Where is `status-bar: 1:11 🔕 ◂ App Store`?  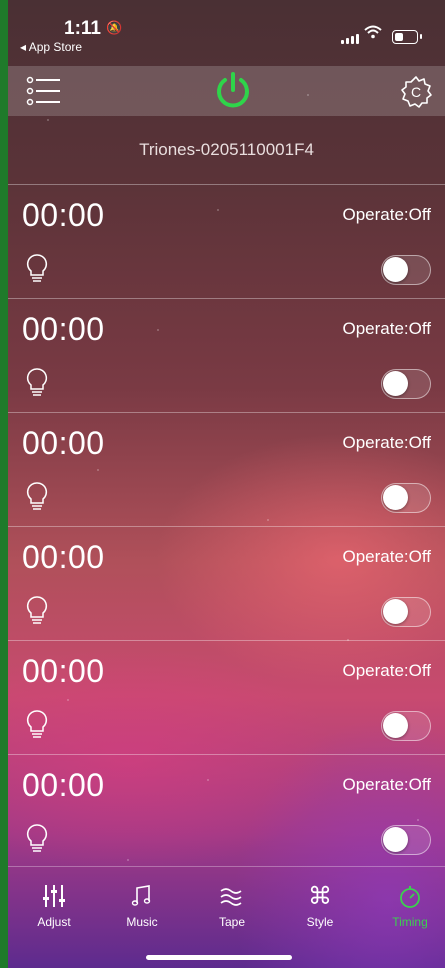
status-bar: 1:11 🔕 ◂ App Store is located at coordinates (226, 31).